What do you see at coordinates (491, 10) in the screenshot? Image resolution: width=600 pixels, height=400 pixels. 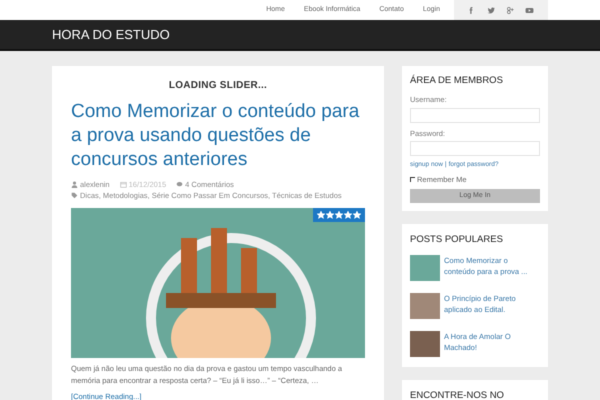 I see `bird-icon` at bounding box center [491, 10].